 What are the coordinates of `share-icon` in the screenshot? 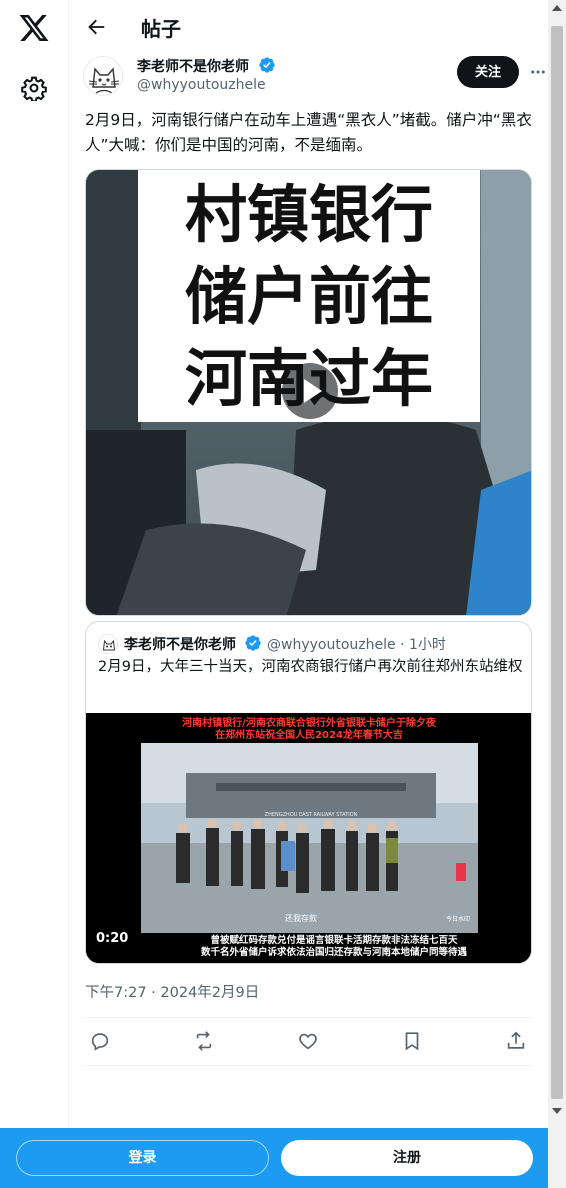 It's located at (516, 1041).